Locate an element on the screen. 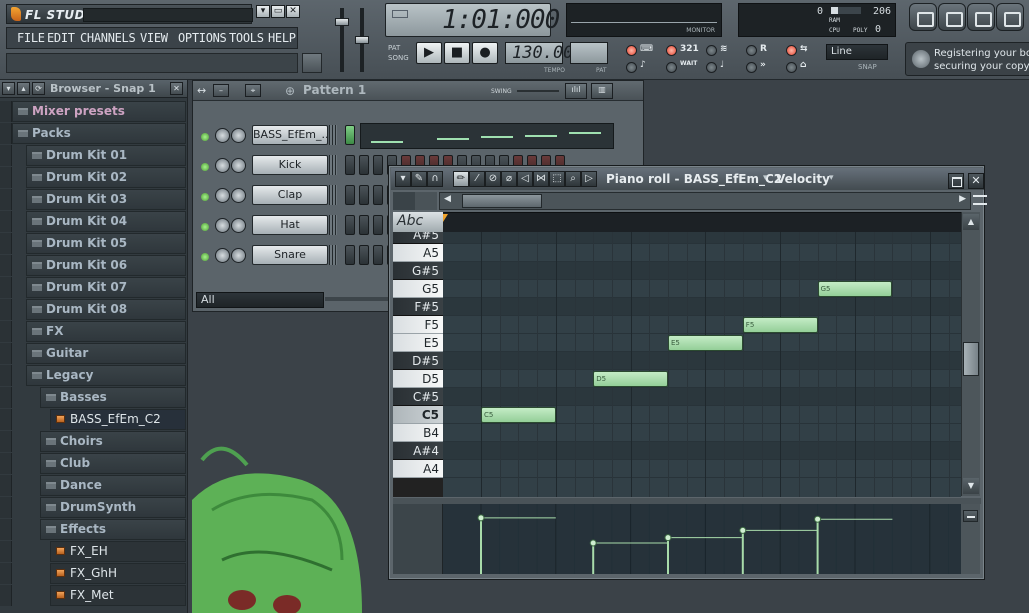  browser-close-icon: ✕ is located at coordinates (176, 88).